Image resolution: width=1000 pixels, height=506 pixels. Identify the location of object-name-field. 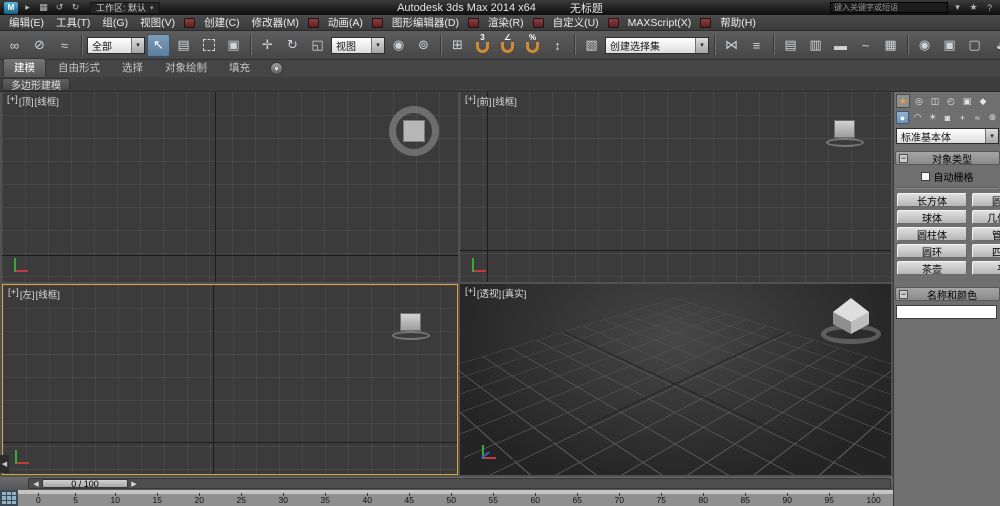
(946, 312).